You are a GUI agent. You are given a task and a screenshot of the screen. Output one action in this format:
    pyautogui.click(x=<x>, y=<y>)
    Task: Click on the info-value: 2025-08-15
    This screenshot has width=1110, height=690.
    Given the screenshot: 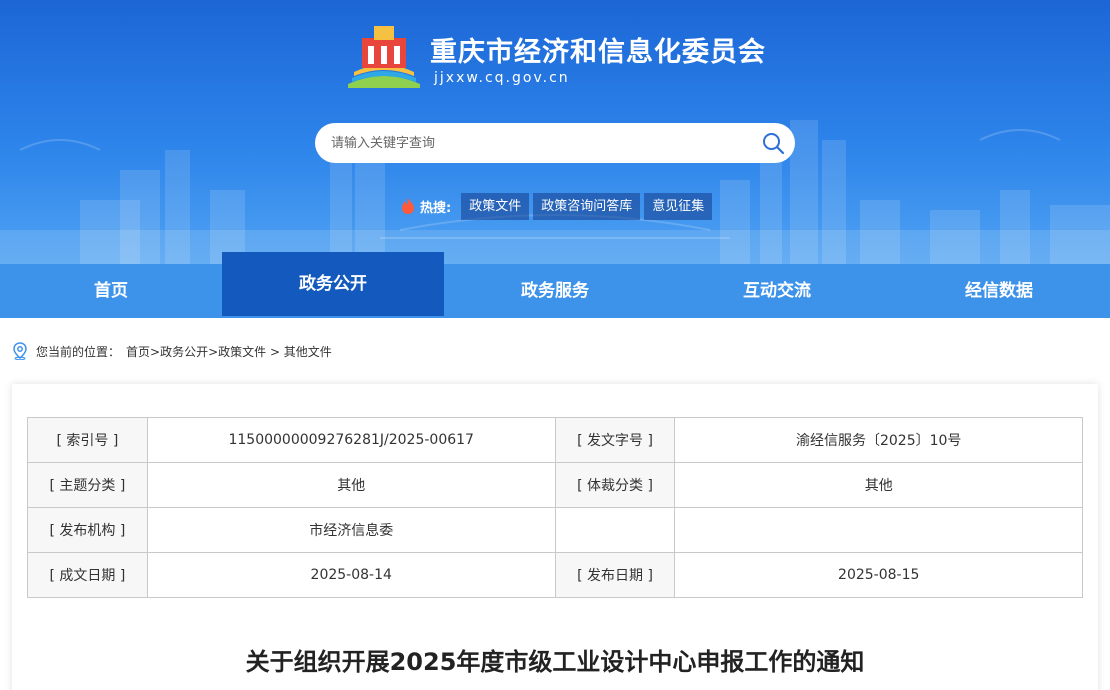 What is the action you would take?
    pyautogui.click(x=878, y=575)
    